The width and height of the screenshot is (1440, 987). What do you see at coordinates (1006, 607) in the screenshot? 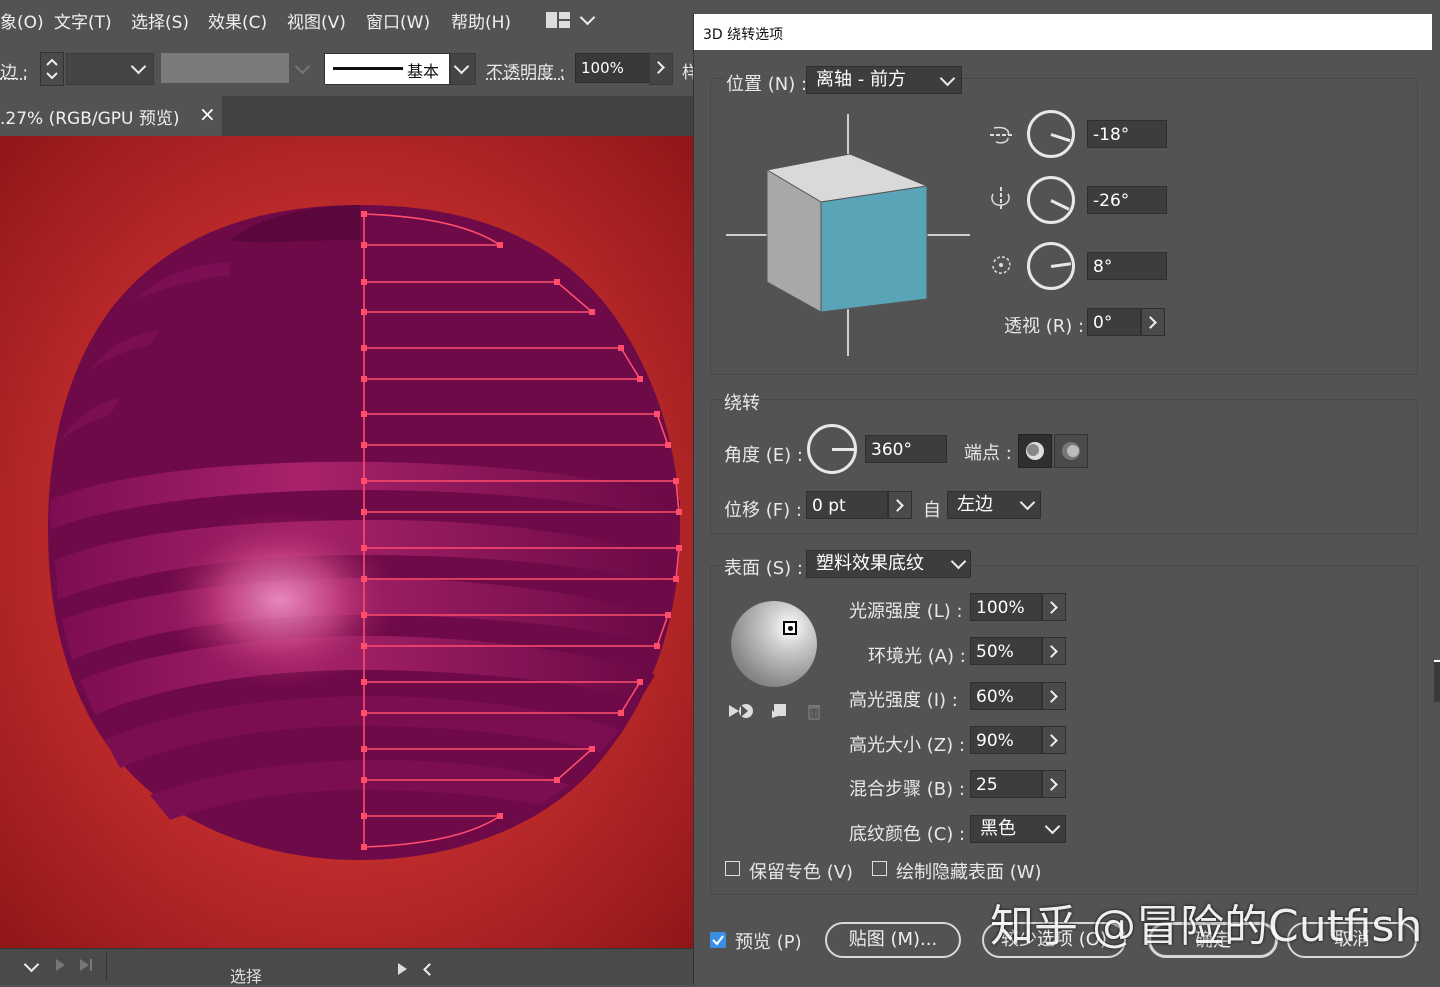
I see `light-intensity-input: 100%` at bounding box center [1006, 607].